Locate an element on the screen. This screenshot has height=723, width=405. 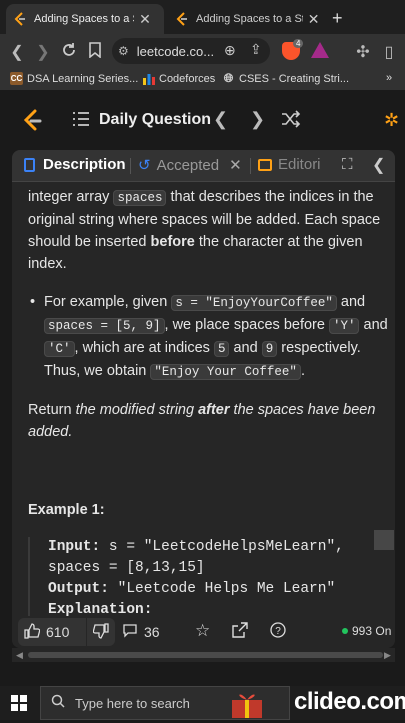
gift-icon is located at coordinates (247, 704).